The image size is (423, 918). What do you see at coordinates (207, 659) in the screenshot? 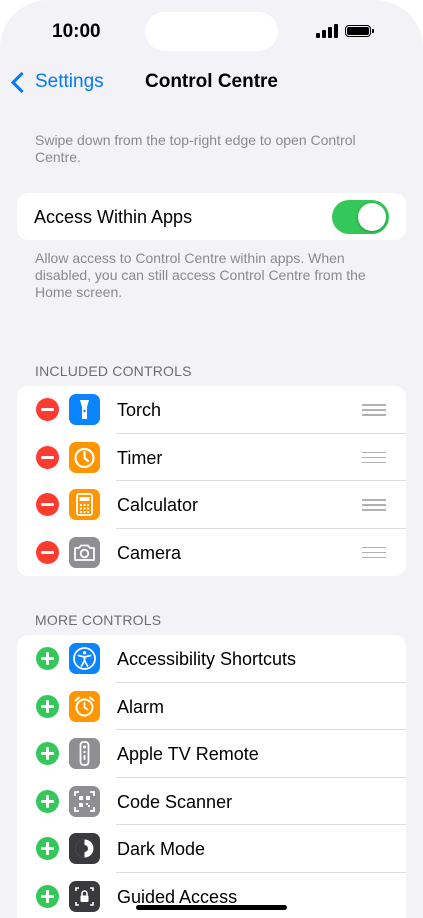
I see `control-label: Accessibility Shortcuts` at bounding box center [207, 659].